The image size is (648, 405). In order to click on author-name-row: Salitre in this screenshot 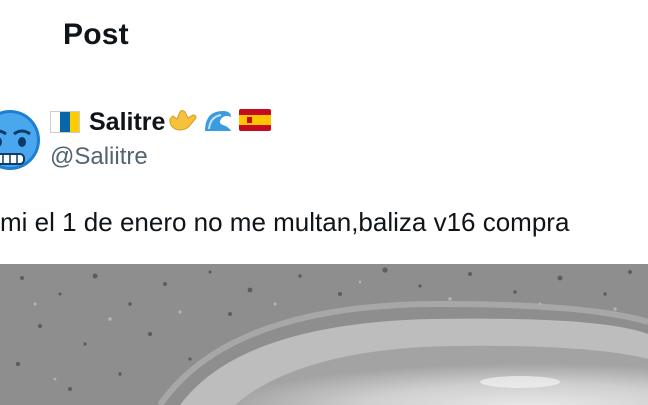, I will do `click(161, 122)`.